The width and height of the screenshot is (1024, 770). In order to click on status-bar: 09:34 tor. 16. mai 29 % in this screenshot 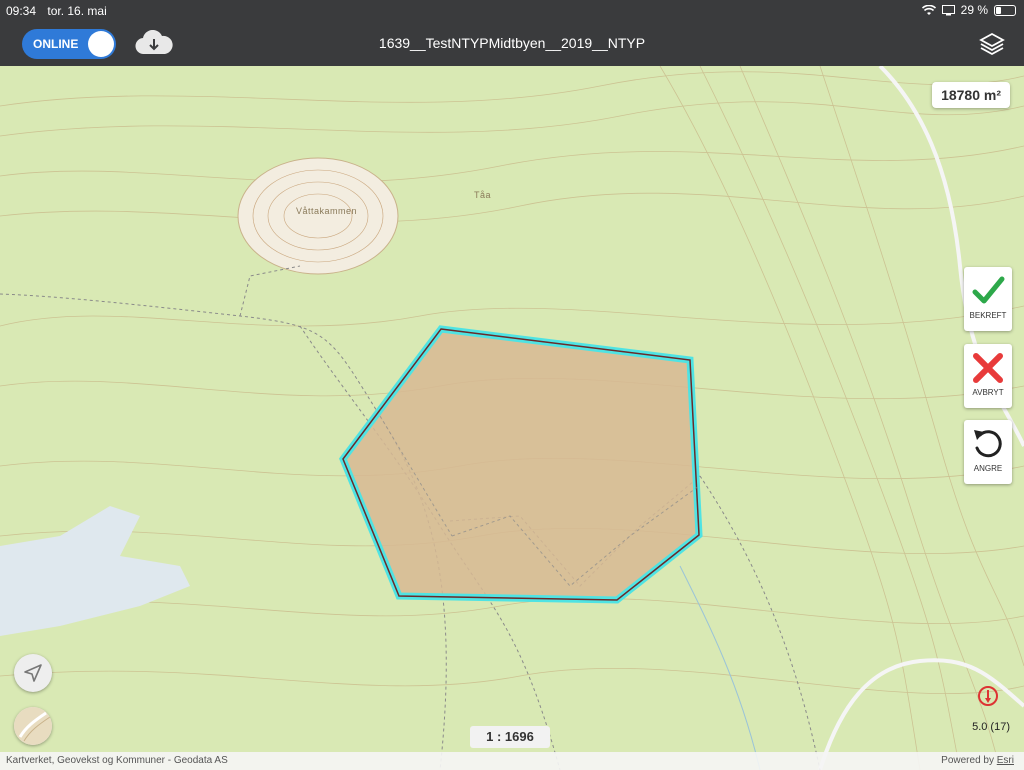, I will do `click(512, 11)`.